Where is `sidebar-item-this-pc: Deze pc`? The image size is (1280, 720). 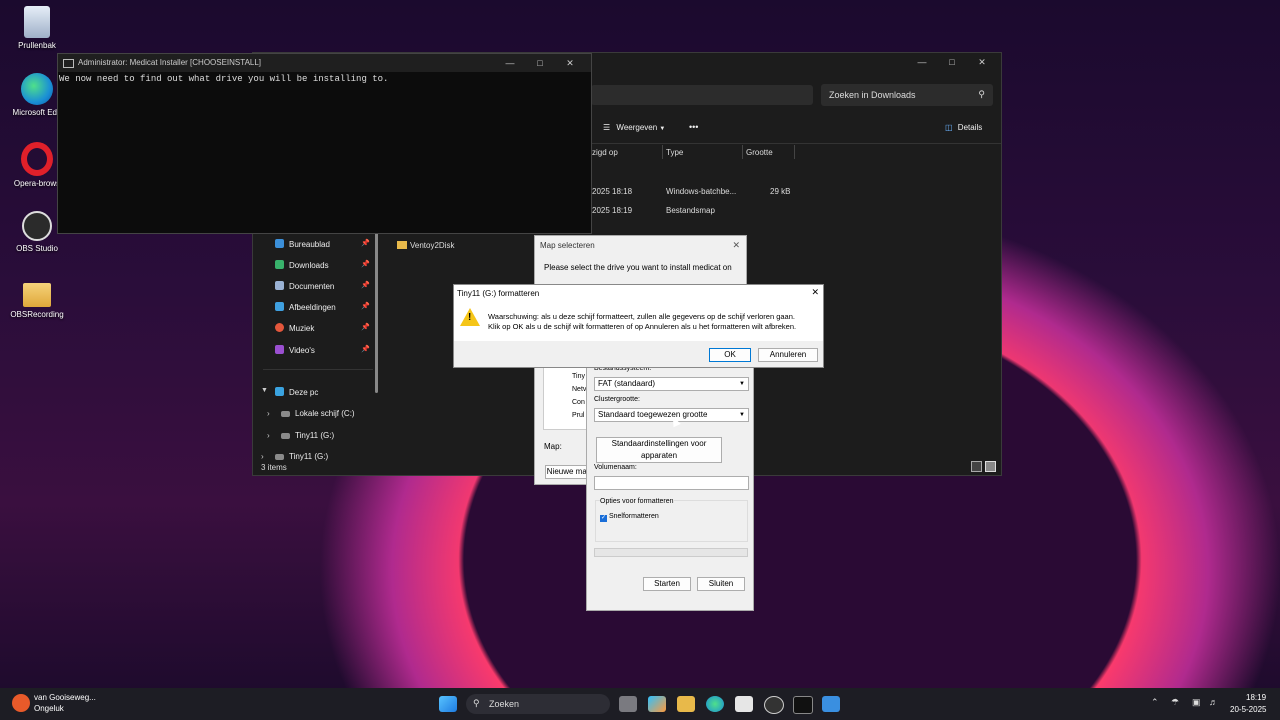
sidebar-item-this-pc: Deze pc is located at coordinates (296, 392).